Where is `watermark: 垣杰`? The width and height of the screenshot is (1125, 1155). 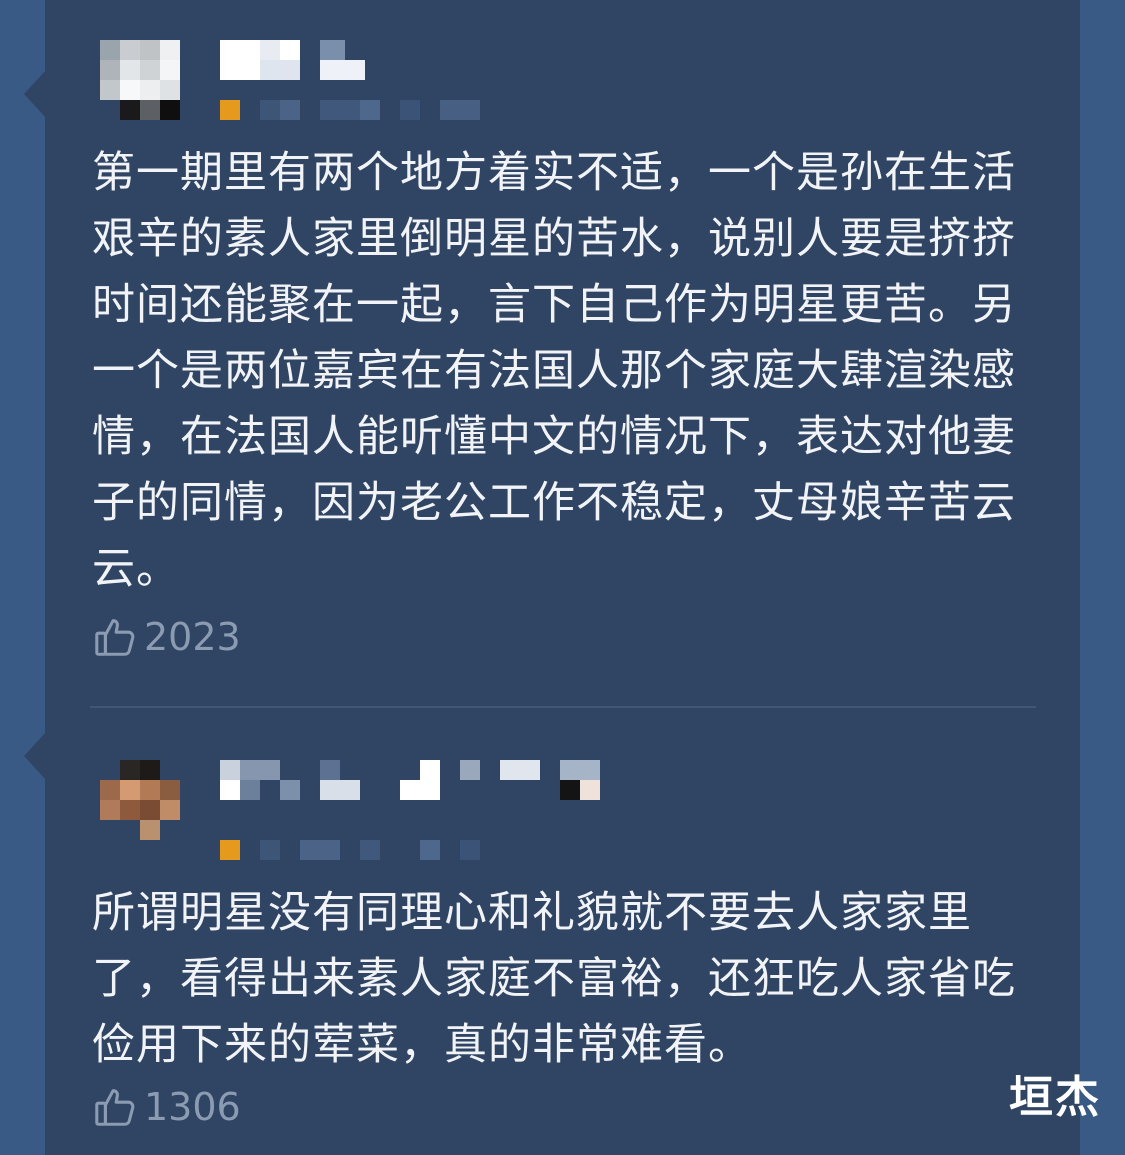 watermark: 垣杰 is located at coordinates (1055, 1097).